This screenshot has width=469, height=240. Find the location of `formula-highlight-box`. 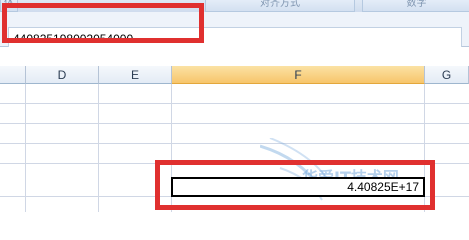

formula-highlight-box is located at coordinates (103, 23).